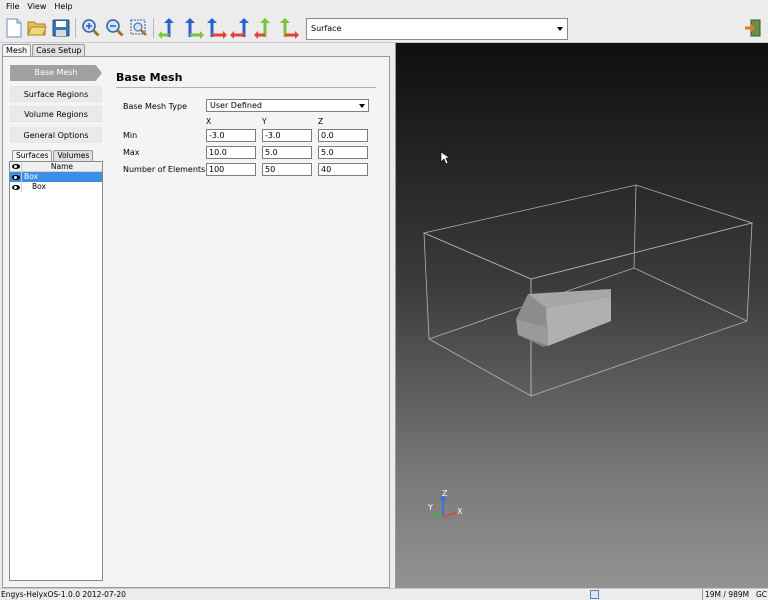  What do you see at coordinates (164, 169) in the screenshot?
I see `elements-label: Number of Elements` at bounding box center [164, 169].